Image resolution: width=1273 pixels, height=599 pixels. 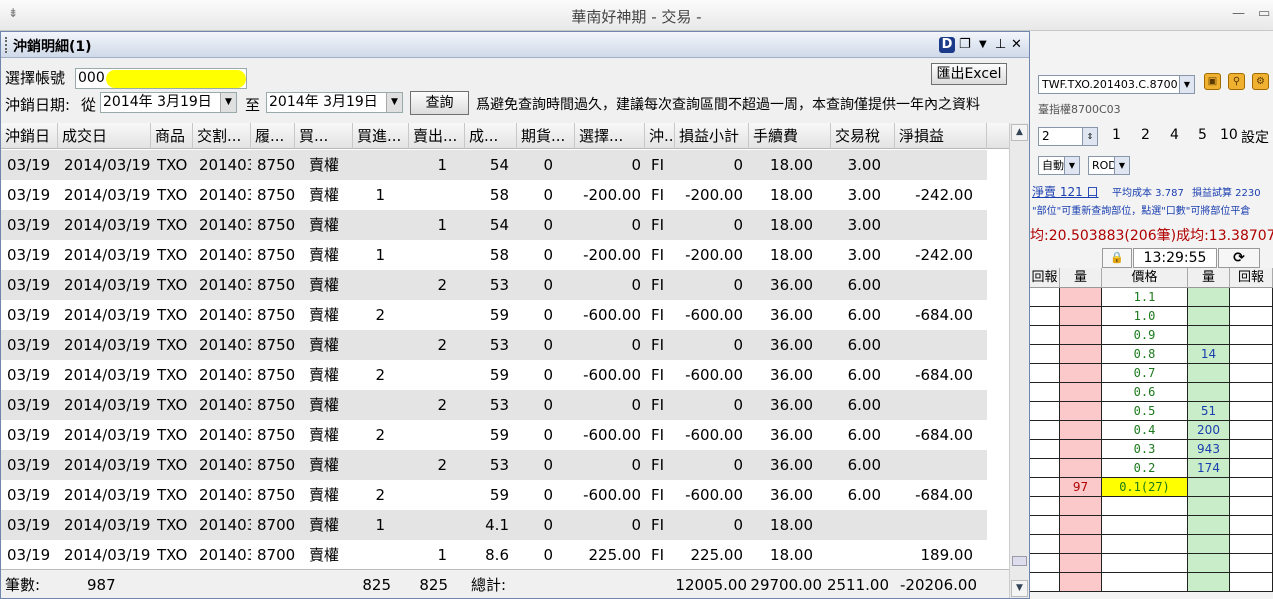 I want to click on book-row: 0.8 14, so click(x=1151, y=354).